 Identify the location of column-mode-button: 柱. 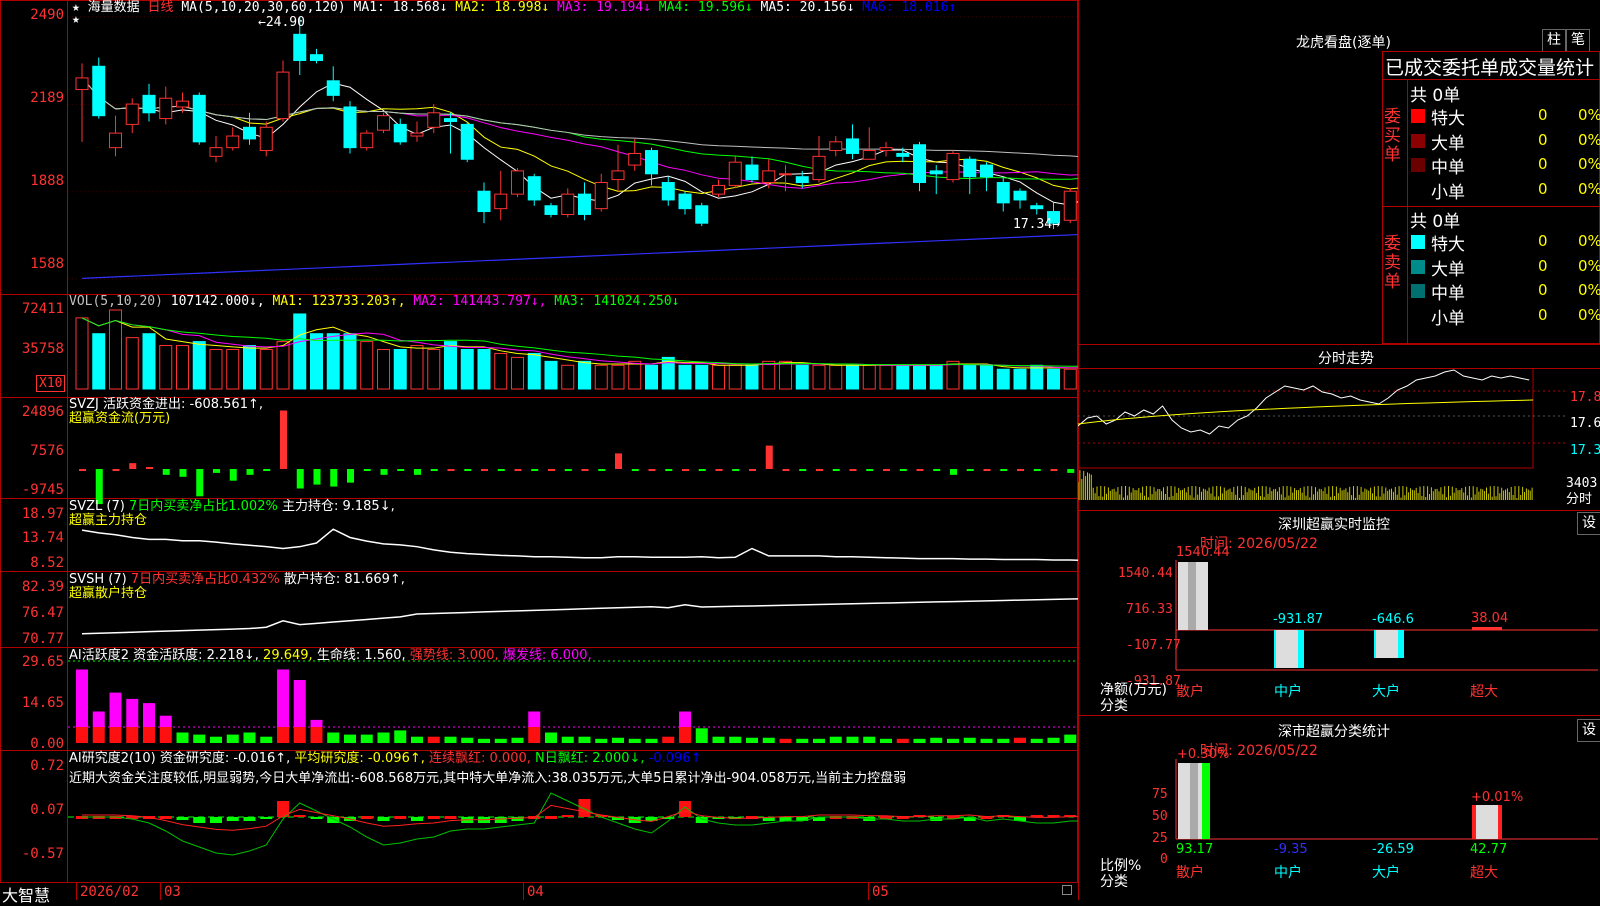
(1554, 40).